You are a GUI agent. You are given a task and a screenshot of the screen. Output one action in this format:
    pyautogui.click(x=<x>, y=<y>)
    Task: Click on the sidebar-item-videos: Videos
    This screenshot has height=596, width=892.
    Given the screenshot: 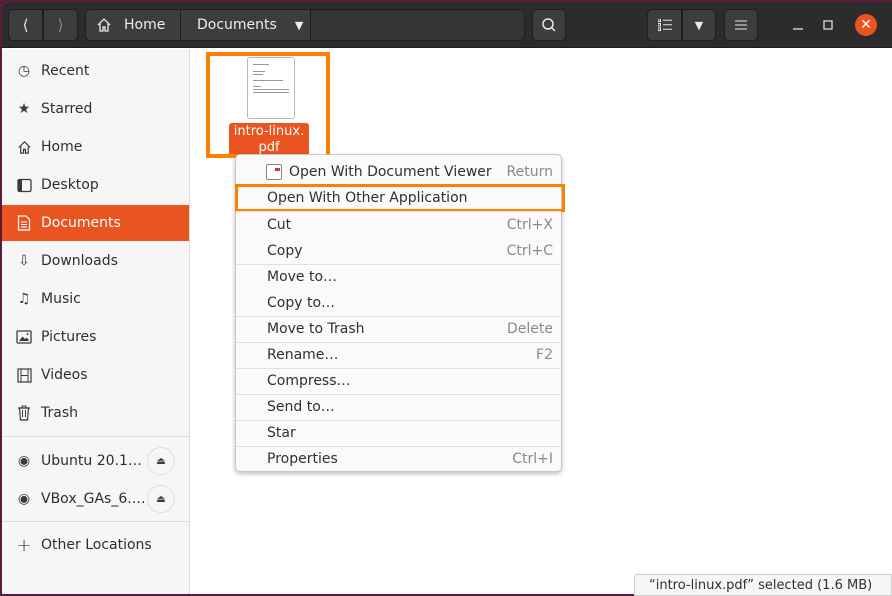 What is the action you would take?
    pyautogui.click(x=95, y=375)
    